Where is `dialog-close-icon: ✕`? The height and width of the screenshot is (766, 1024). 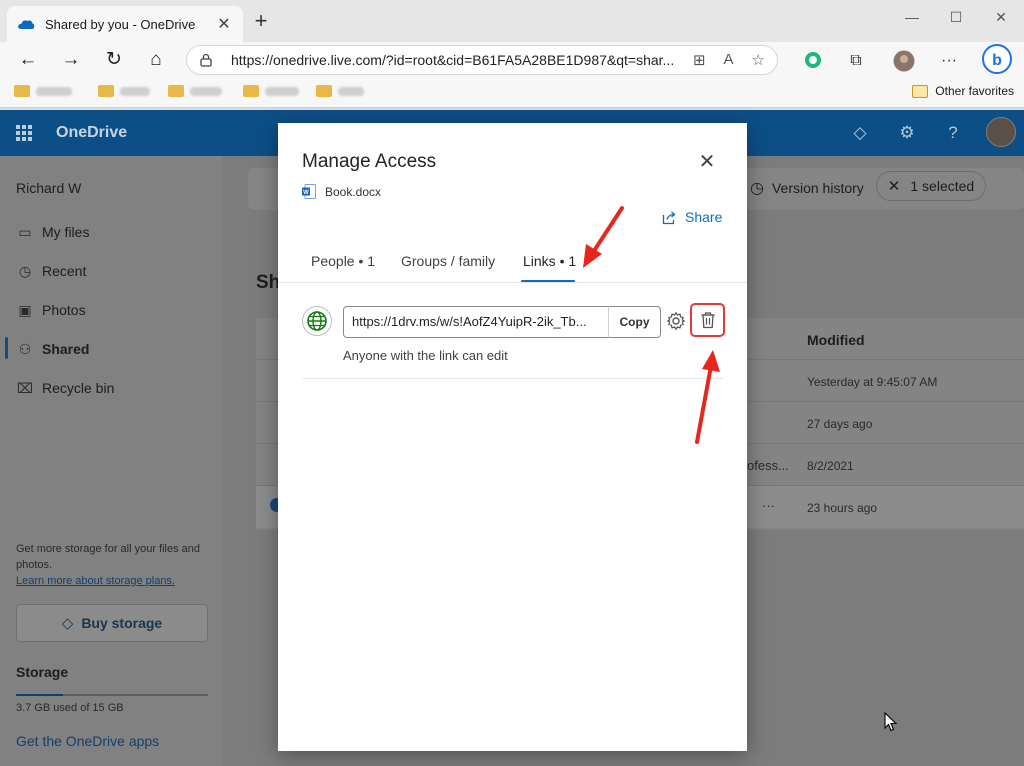 dialog-close-icon: ✕ is located at coordinates (707, 162).